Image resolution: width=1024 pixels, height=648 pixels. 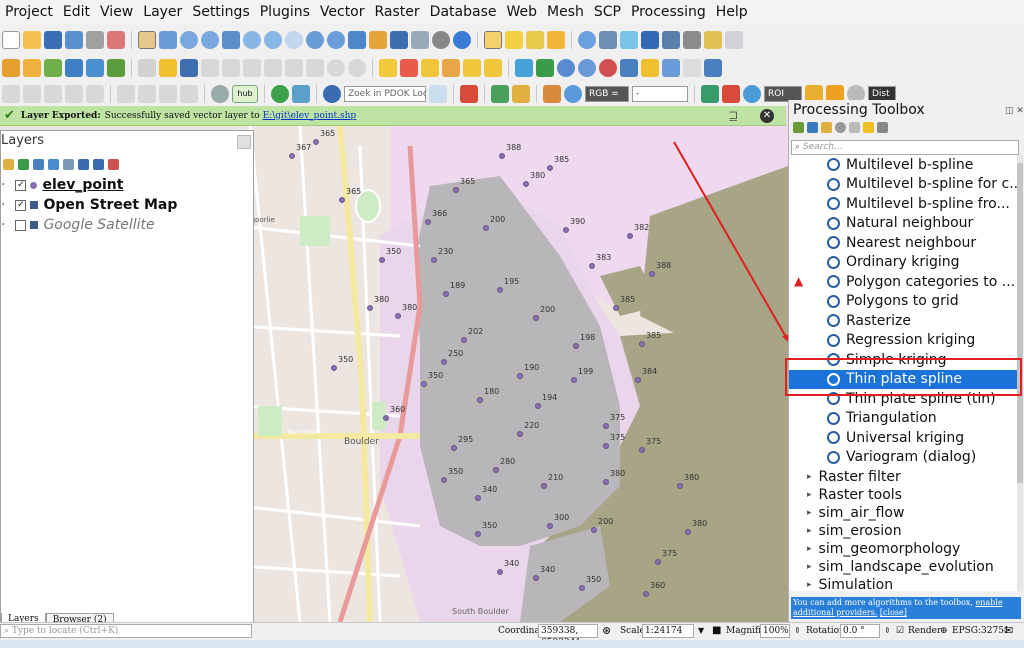 I want to click on menu-item-edit: Edit, so click(x=76, y=12).